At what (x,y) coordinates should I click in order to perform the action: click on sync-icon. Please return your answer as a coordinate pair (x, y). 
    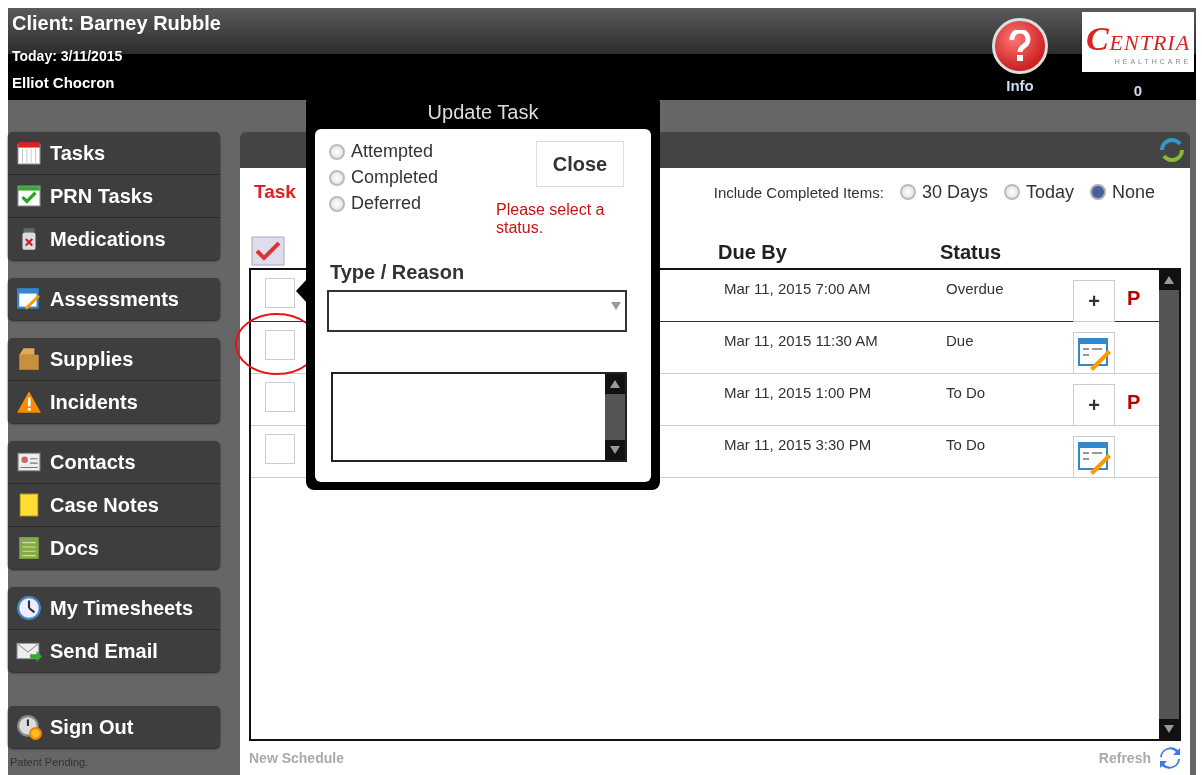
    Looking at the image, I should click on (1172, 150).